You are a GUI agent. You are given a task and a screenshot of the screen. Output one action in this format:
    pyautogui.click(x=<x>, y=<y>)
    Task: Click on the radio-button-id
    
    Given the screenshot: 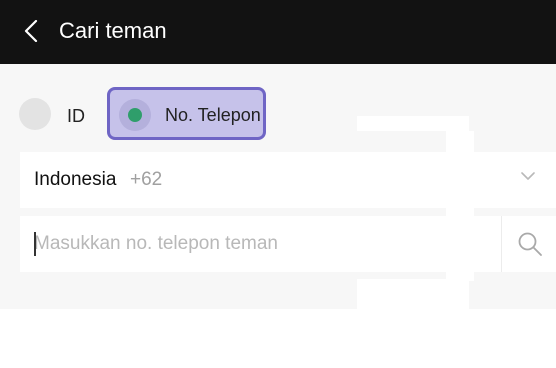 What is the action you would take?
    pyautogui.click(x=35, y=114)
    